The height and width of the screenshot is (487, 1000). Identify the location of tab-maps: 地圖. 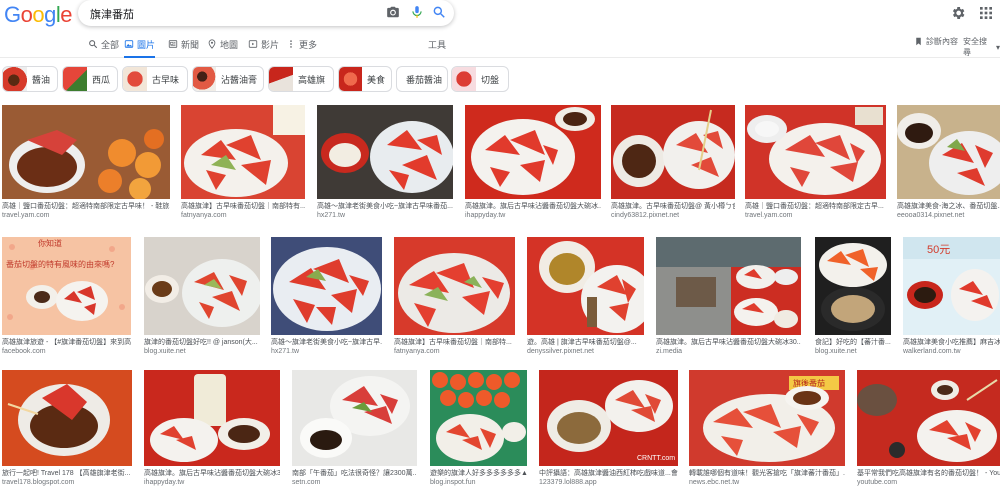
(222, 48).